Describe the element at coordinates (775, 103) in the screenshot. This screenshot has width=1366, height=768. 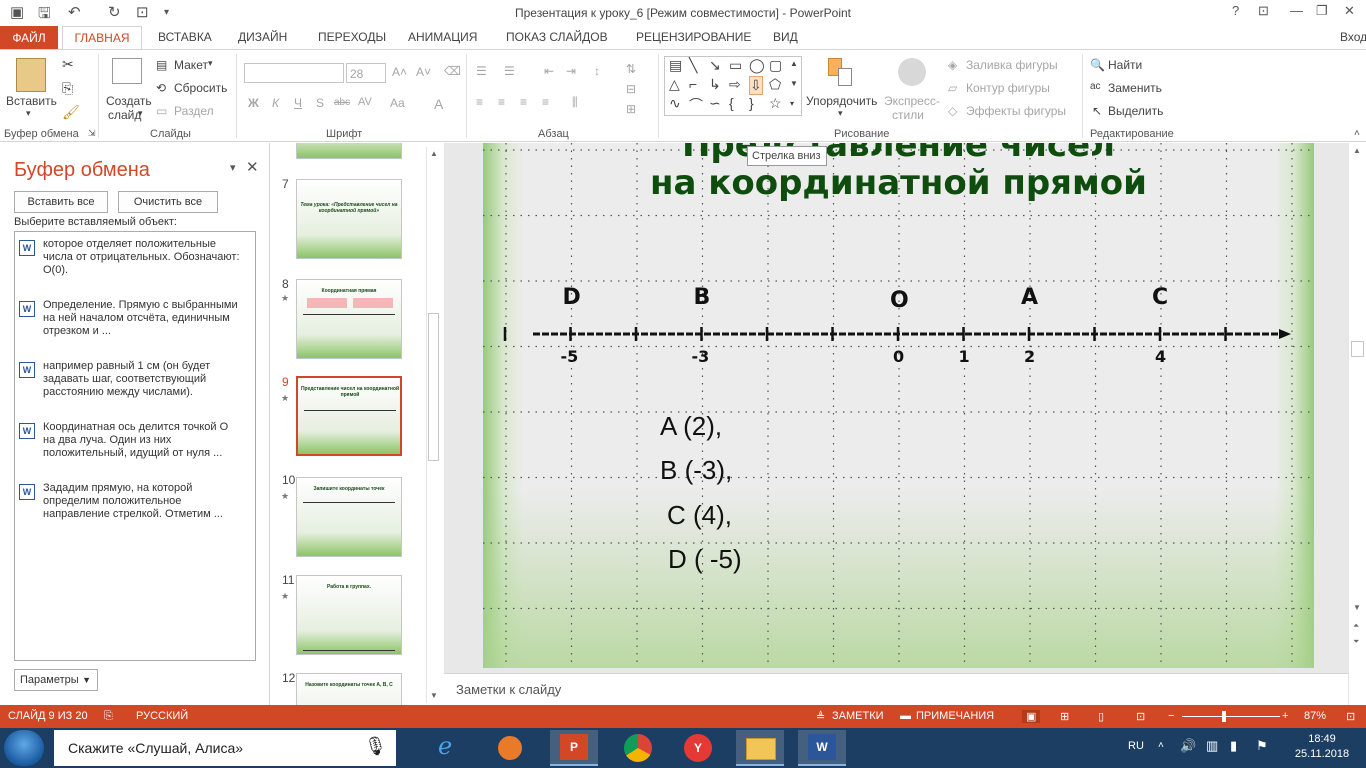
I see `star-shape-icon: ☆` at that location.